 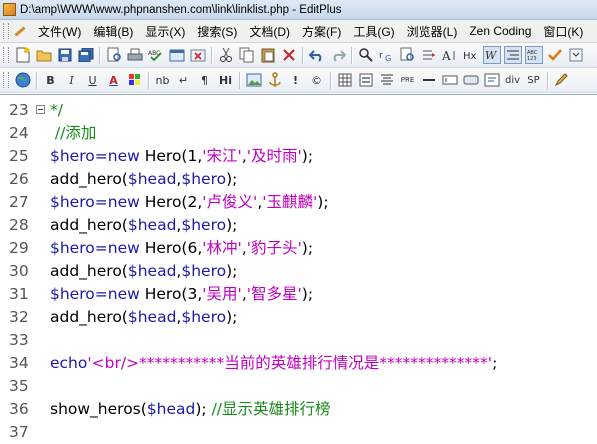 What do you see at coordinates (222, 156) in the screenshot?
I see `code-token: '宋江'` at bounding box center [222, 156].